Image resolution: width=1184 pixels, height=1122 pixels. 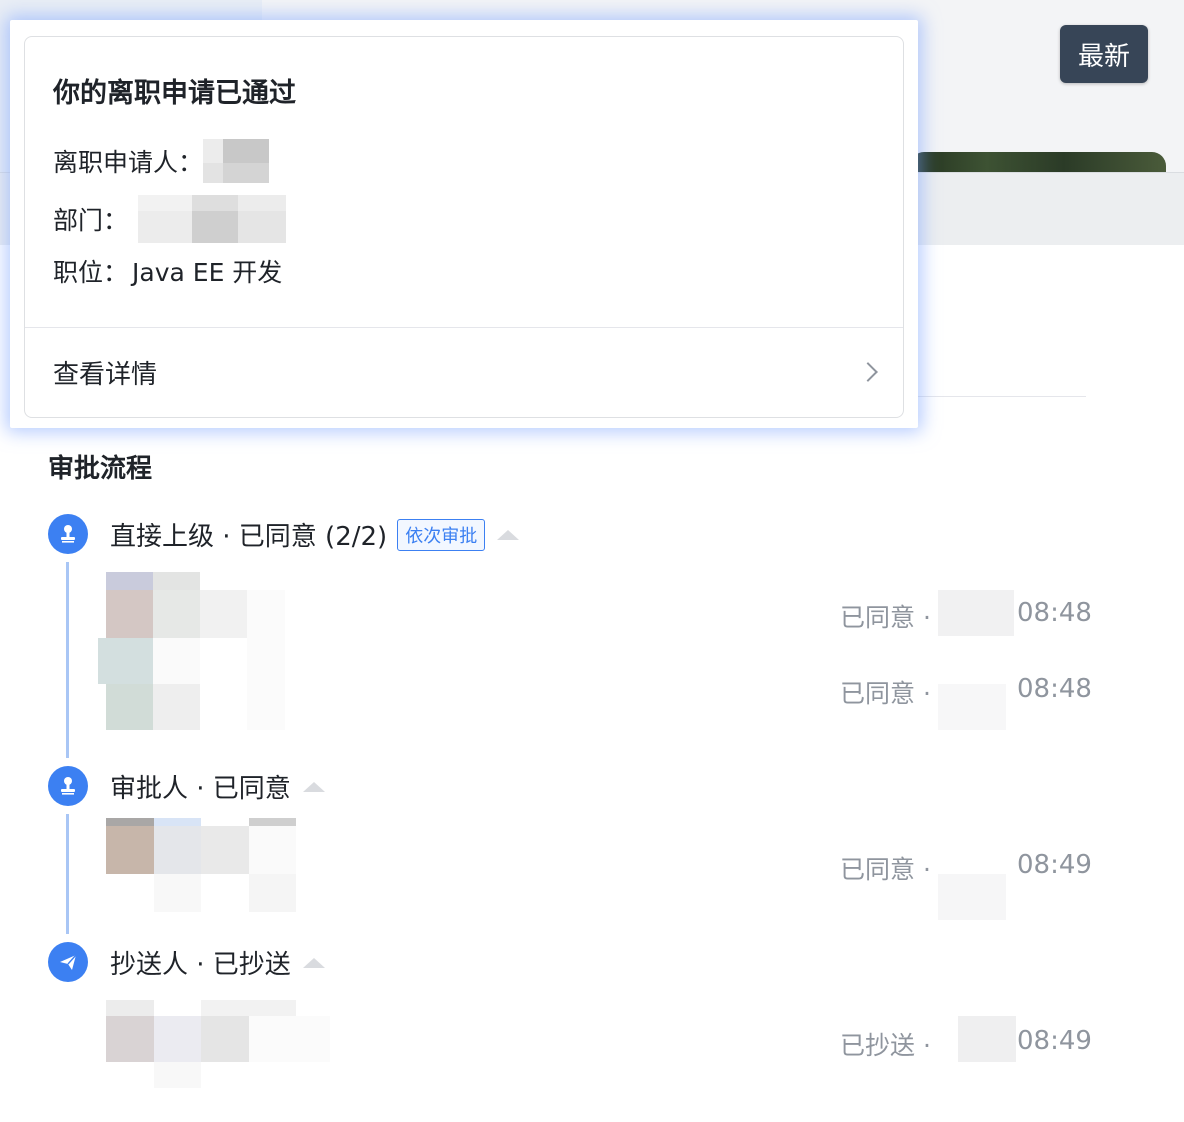 I want to click on department-label: 部门：, so click(x=91, y=220).